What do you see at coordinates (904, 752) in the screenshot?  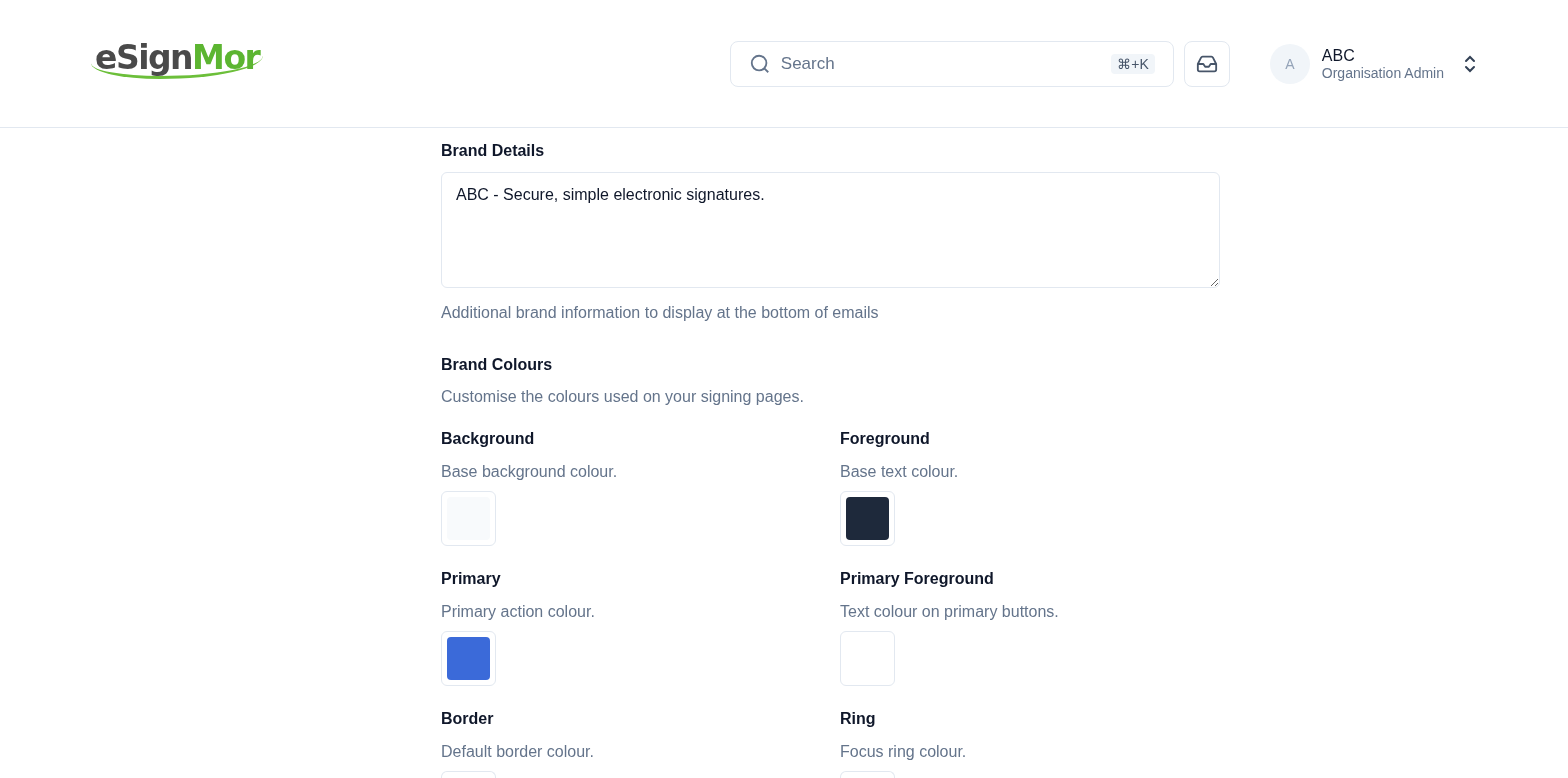 I see `colour-description: Focus ring colour.` at bounding box center [904, 752].